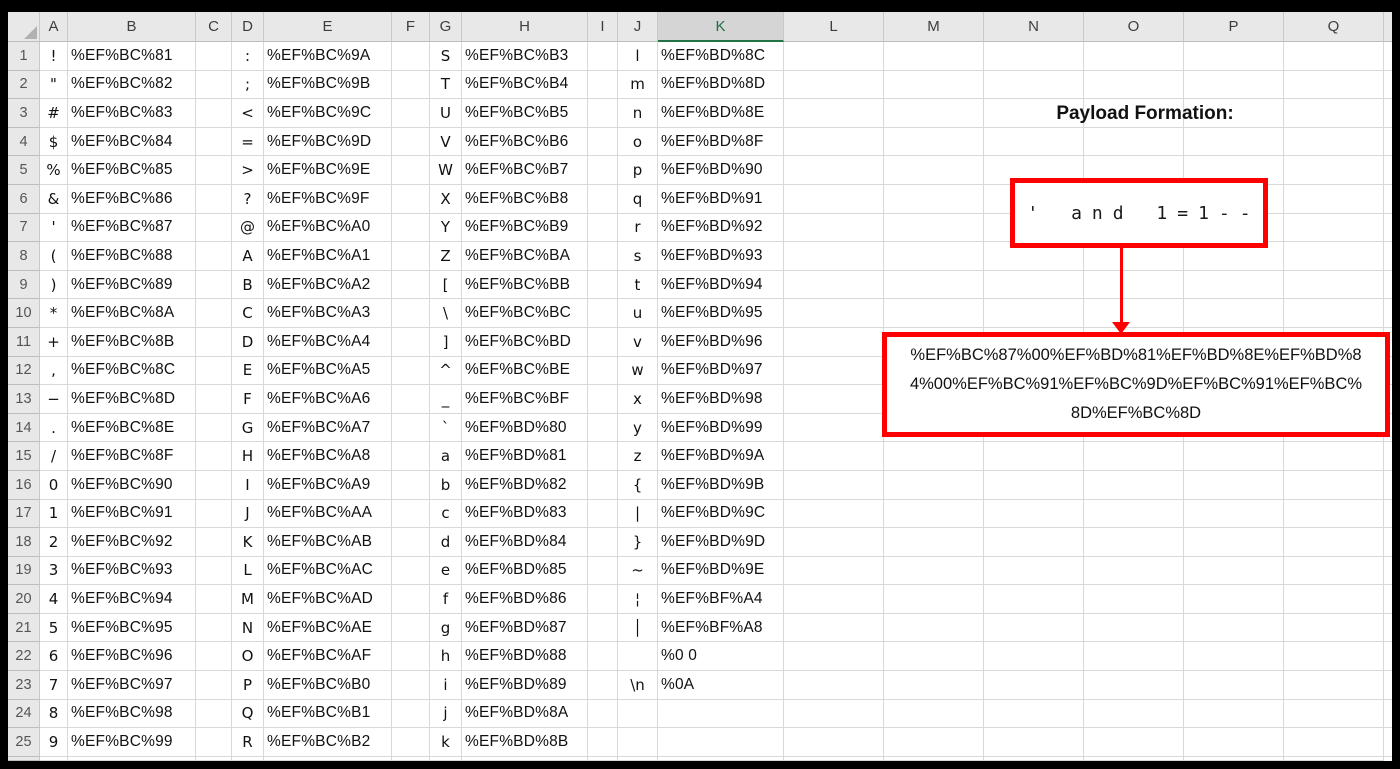 This screenshot has height=769, width=1400. Describe the element at coordinates (1334, 85) in the screenshot. I see `cell-Q2` at that location.